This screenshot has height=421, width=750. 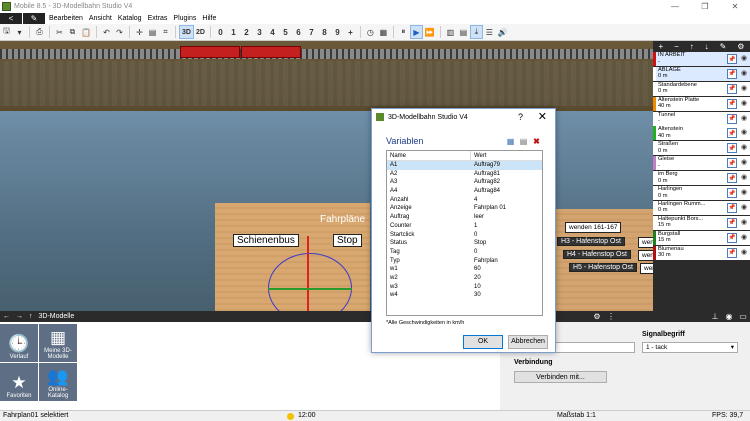 I want to click on layer-item: ABLAGE 0 m 📌 ◉, so click(x=701, y=73).